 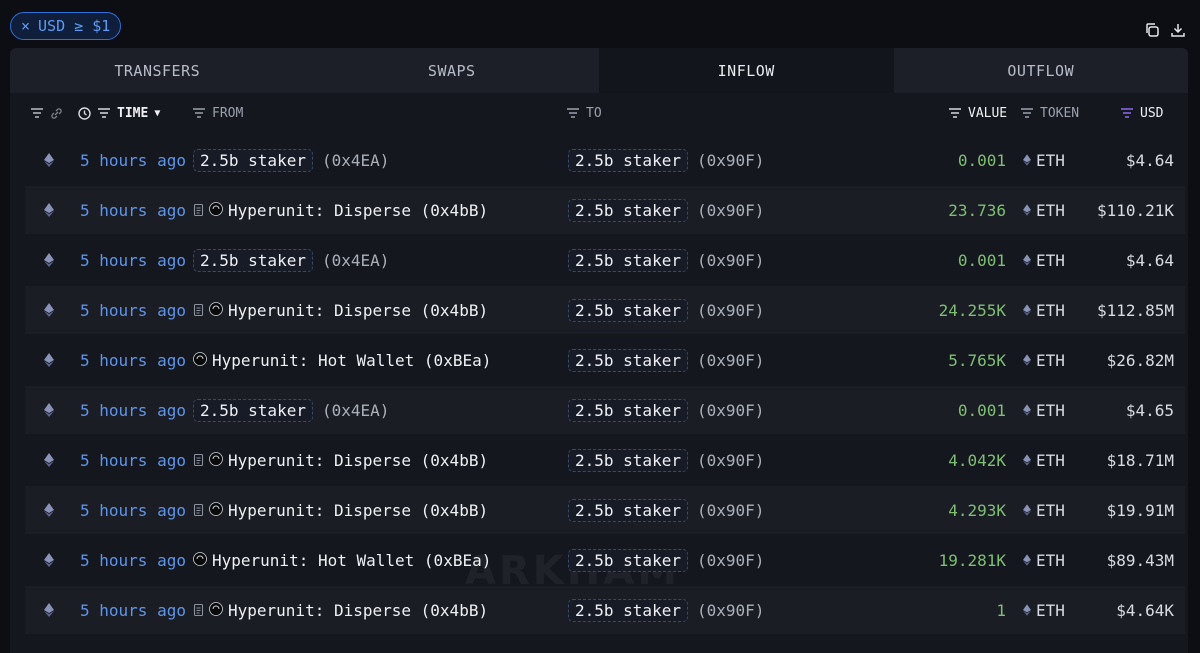 I want to click on clock-icon, so click(x=84, y=113).